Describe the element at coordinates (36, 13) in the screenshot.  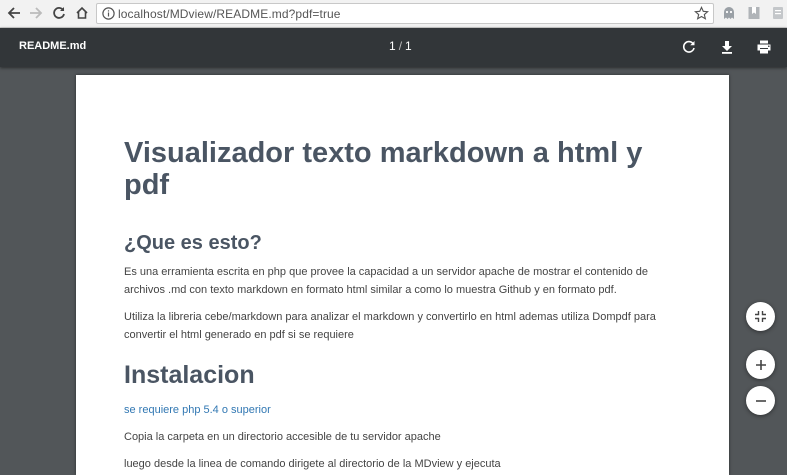
I see `forward-arrow-icon` at that location.